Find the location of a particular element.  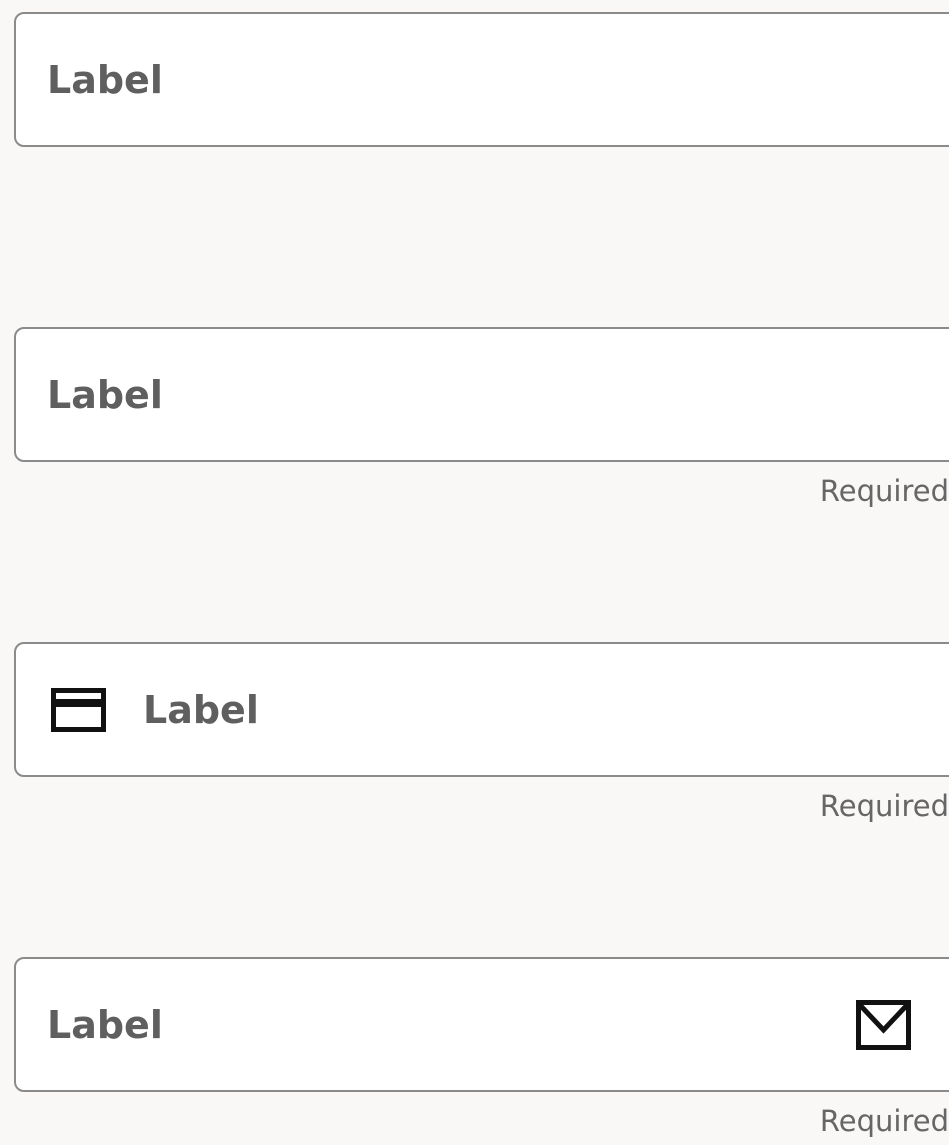

email-field: Label is located at coordinates (481, 1024).